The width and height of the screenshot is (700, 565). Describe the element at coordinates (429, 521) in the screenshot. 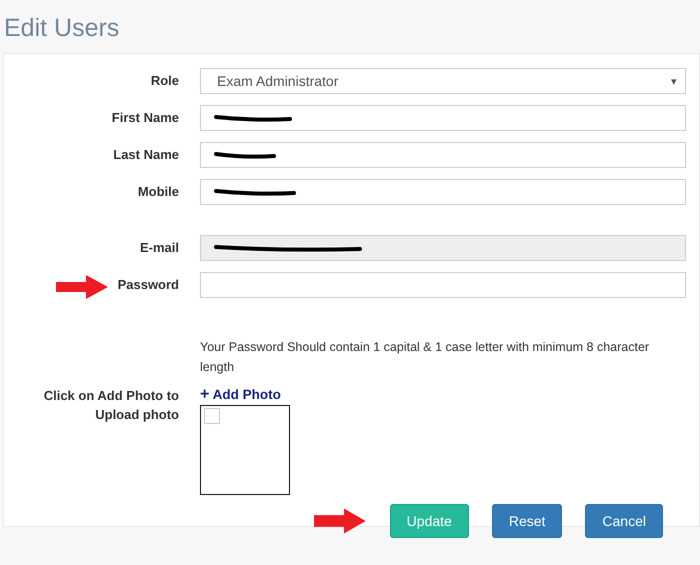

I see `form-button: Update` at that location.